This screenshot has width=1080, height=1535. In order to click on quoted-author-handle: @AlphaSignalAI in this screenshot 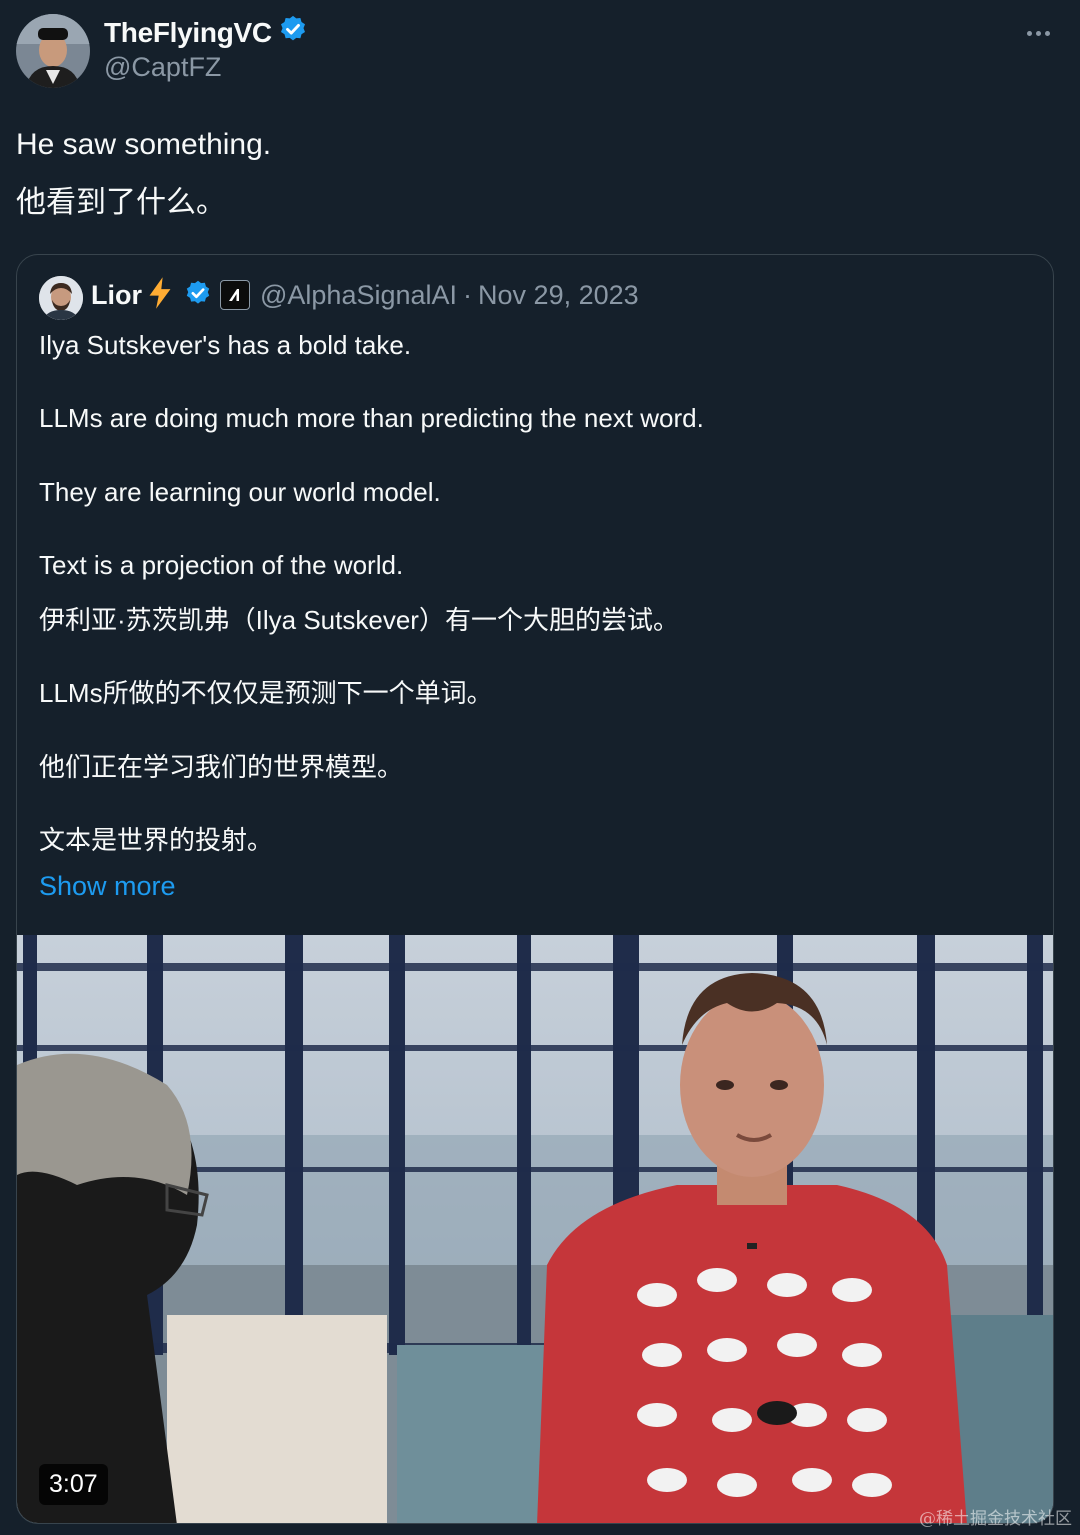, I will do `click(358, 295)`.